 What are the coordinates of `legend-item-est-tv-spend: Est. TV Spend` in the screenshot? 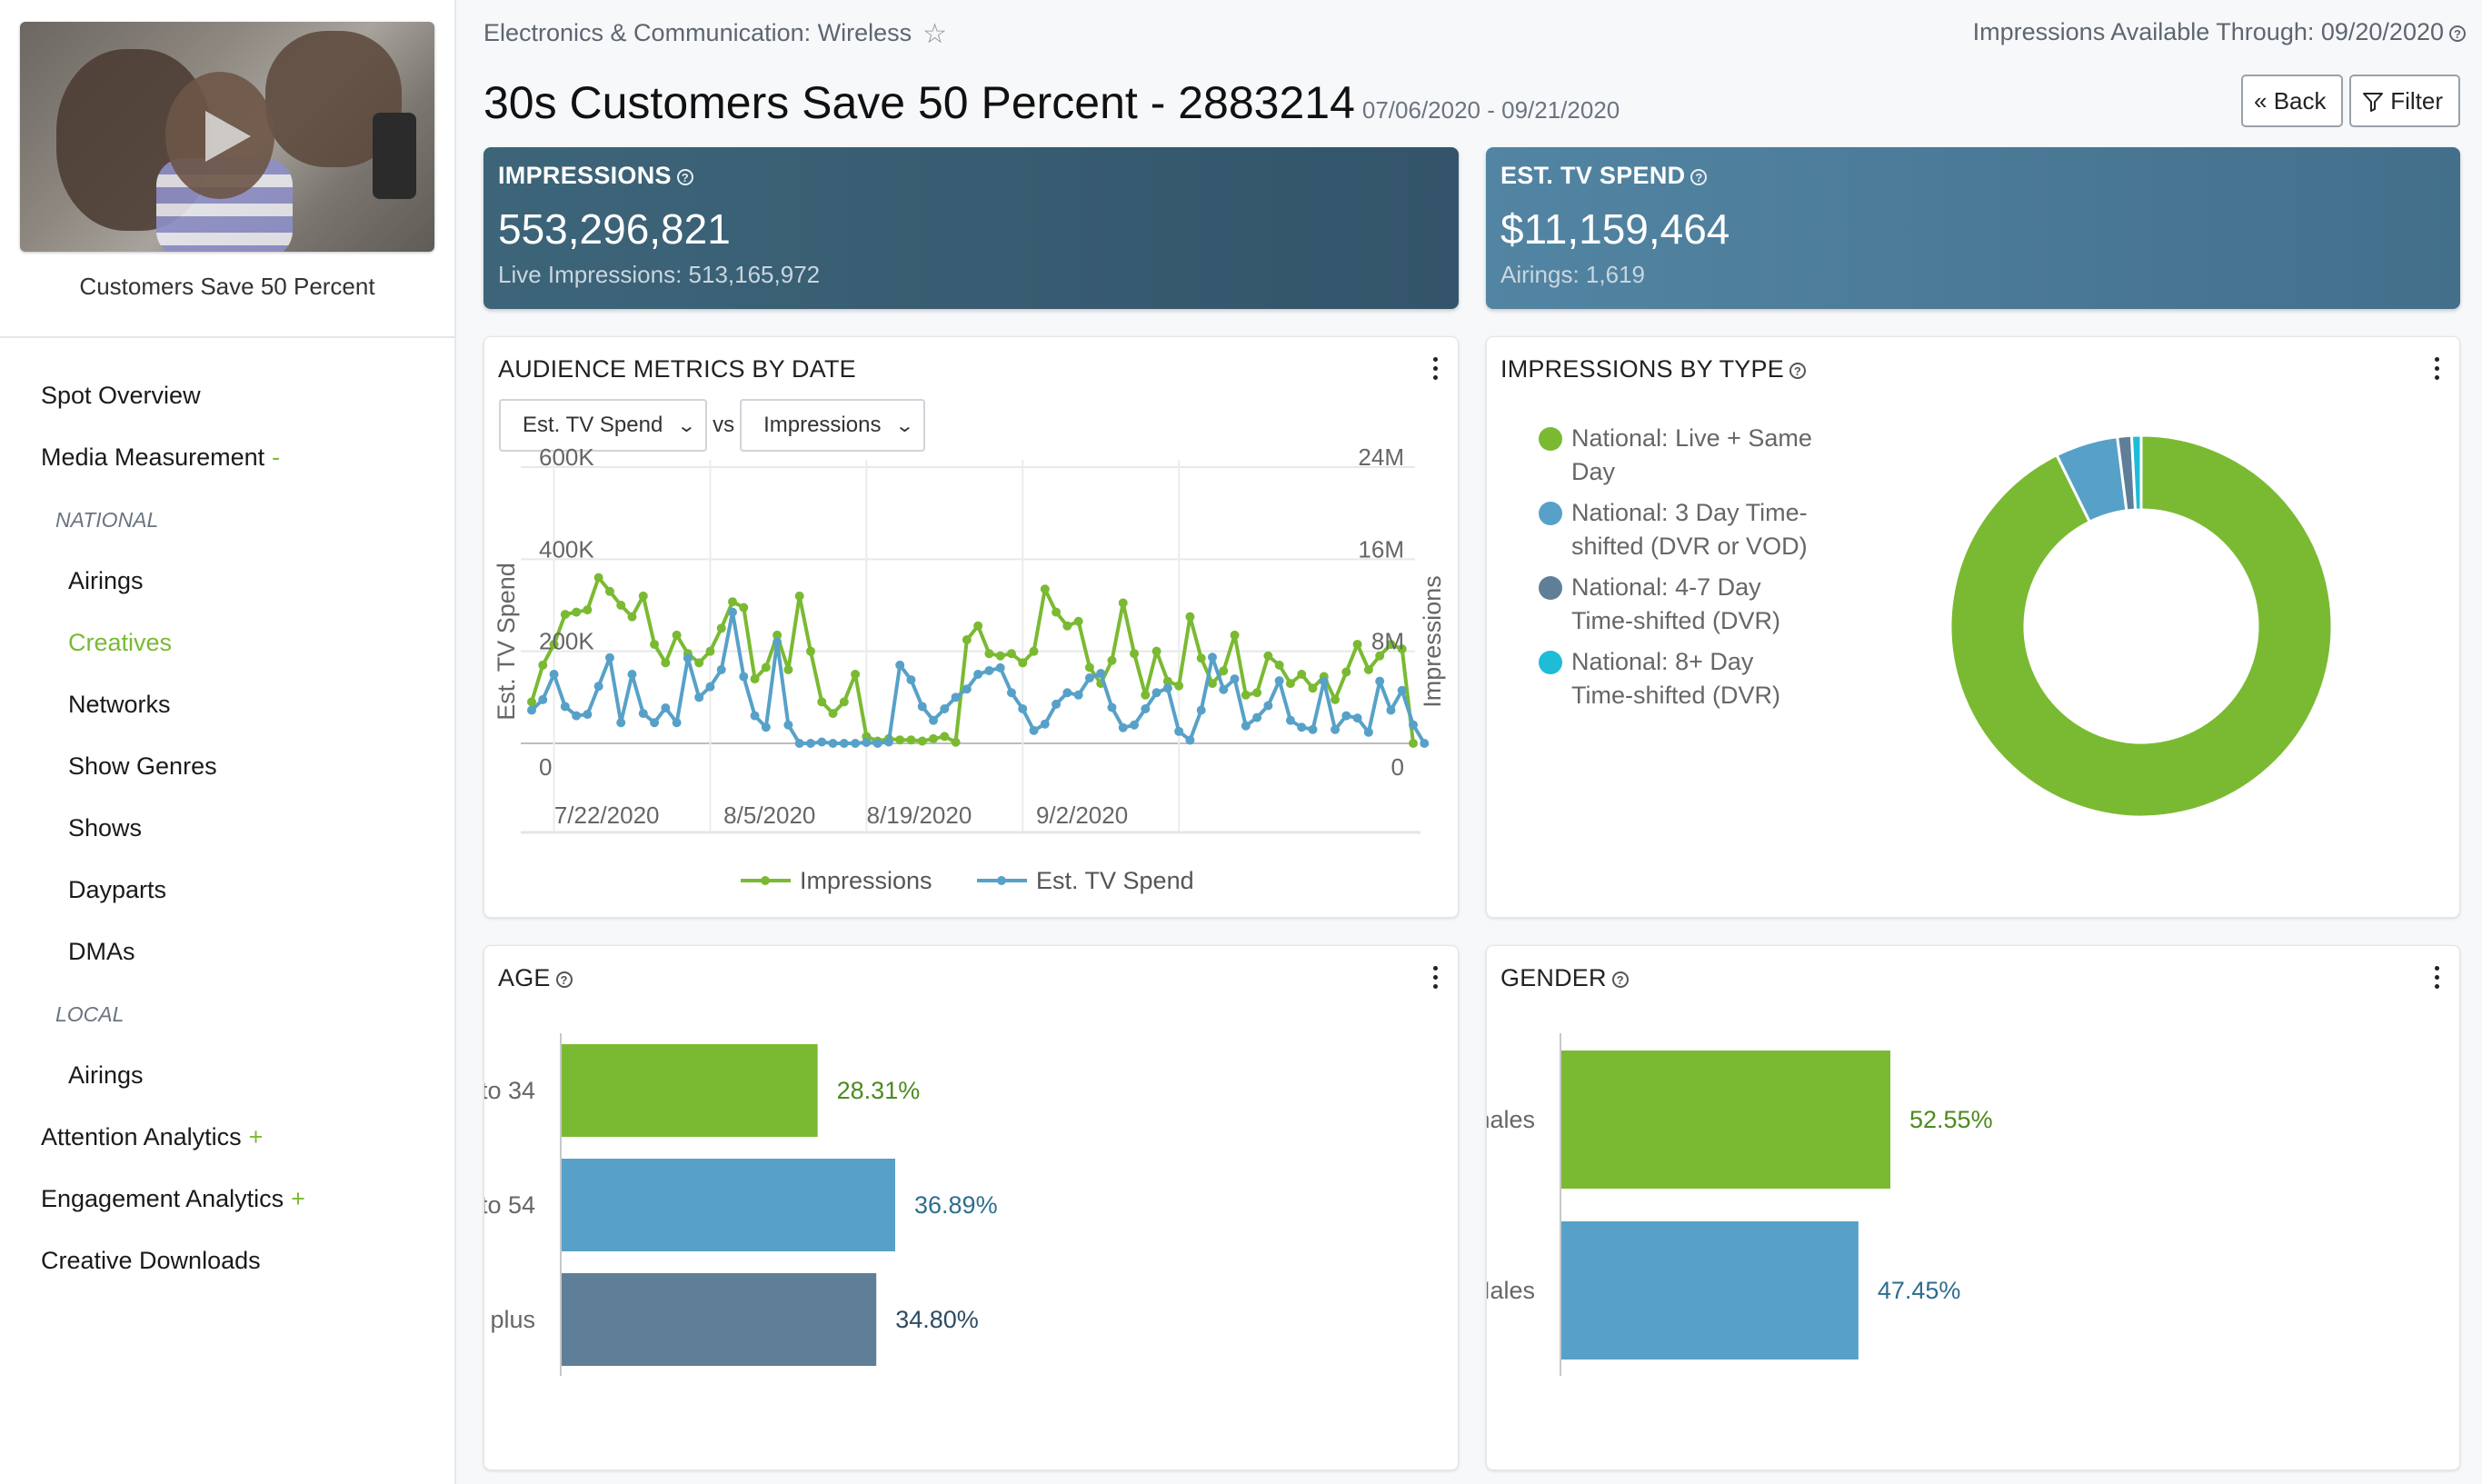 It's located at (1085, 880).